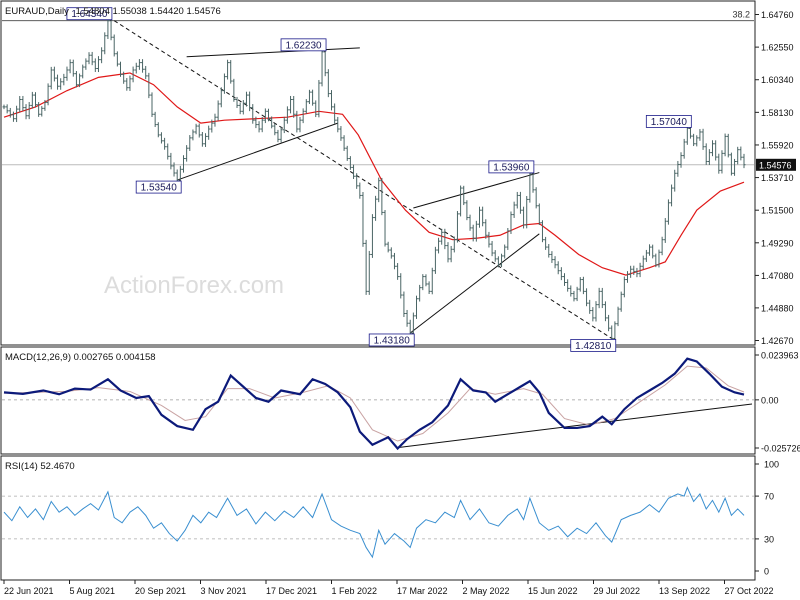 This screenshot has height=600, width=800. Describe the element at coordinates (777, 243) in the screenshot. I see `price-tick-label: 1.49290` at that location.